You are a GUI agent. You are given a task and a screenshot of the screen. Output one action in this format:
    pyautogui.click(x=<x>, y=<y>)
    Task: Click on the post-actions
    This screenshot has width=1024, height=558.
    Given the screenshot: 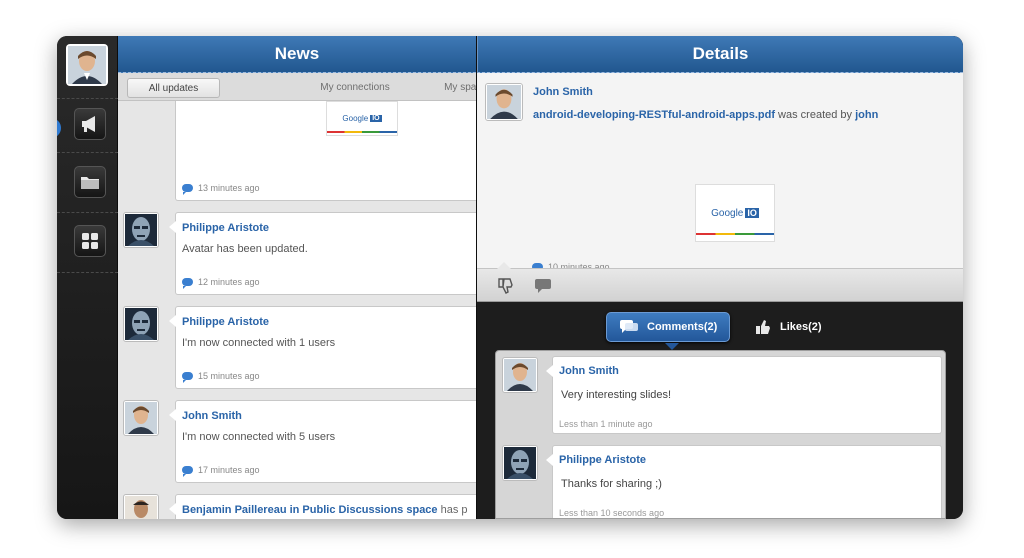 What is the action you would take?
    pyautogui.click(x=720, y=282)
    